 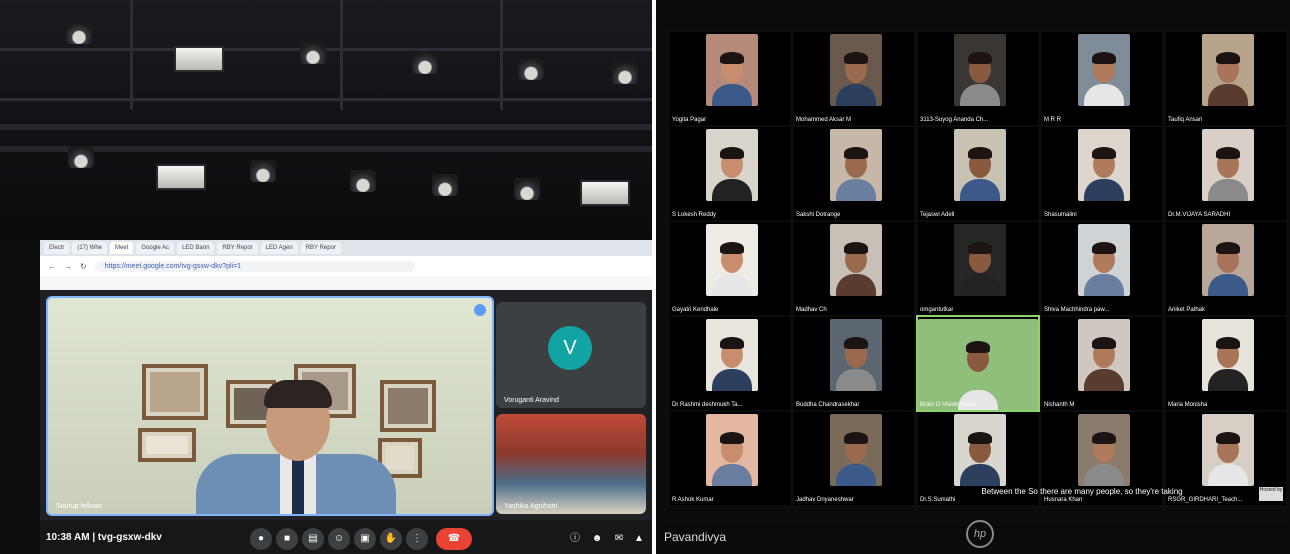 What do you see at coordinates (854, 78) in the screenshot?
I see `participant-tile: Mohammed Aksar M` at bounding box center [854, 78].